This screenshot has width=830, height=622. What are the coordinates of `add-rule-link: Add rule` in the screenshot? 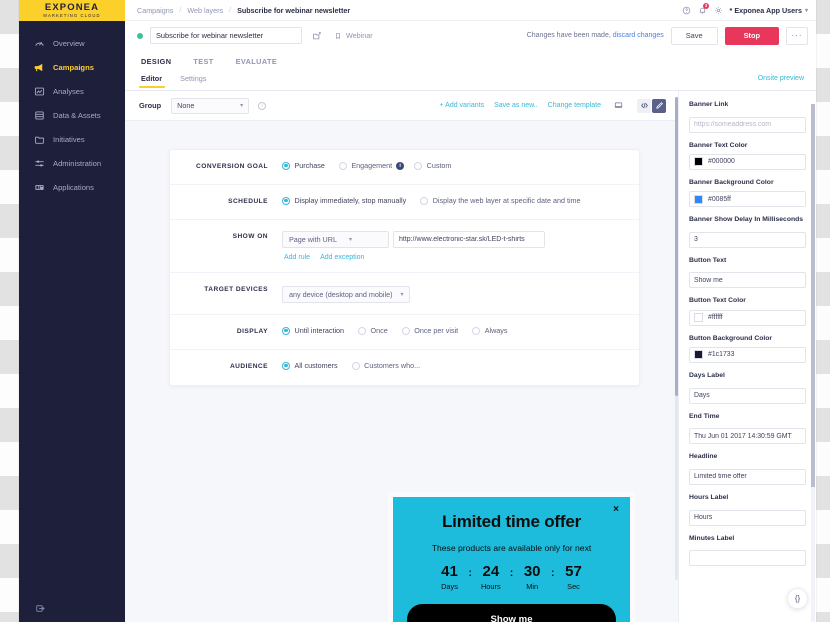 It's located at (297, 257).